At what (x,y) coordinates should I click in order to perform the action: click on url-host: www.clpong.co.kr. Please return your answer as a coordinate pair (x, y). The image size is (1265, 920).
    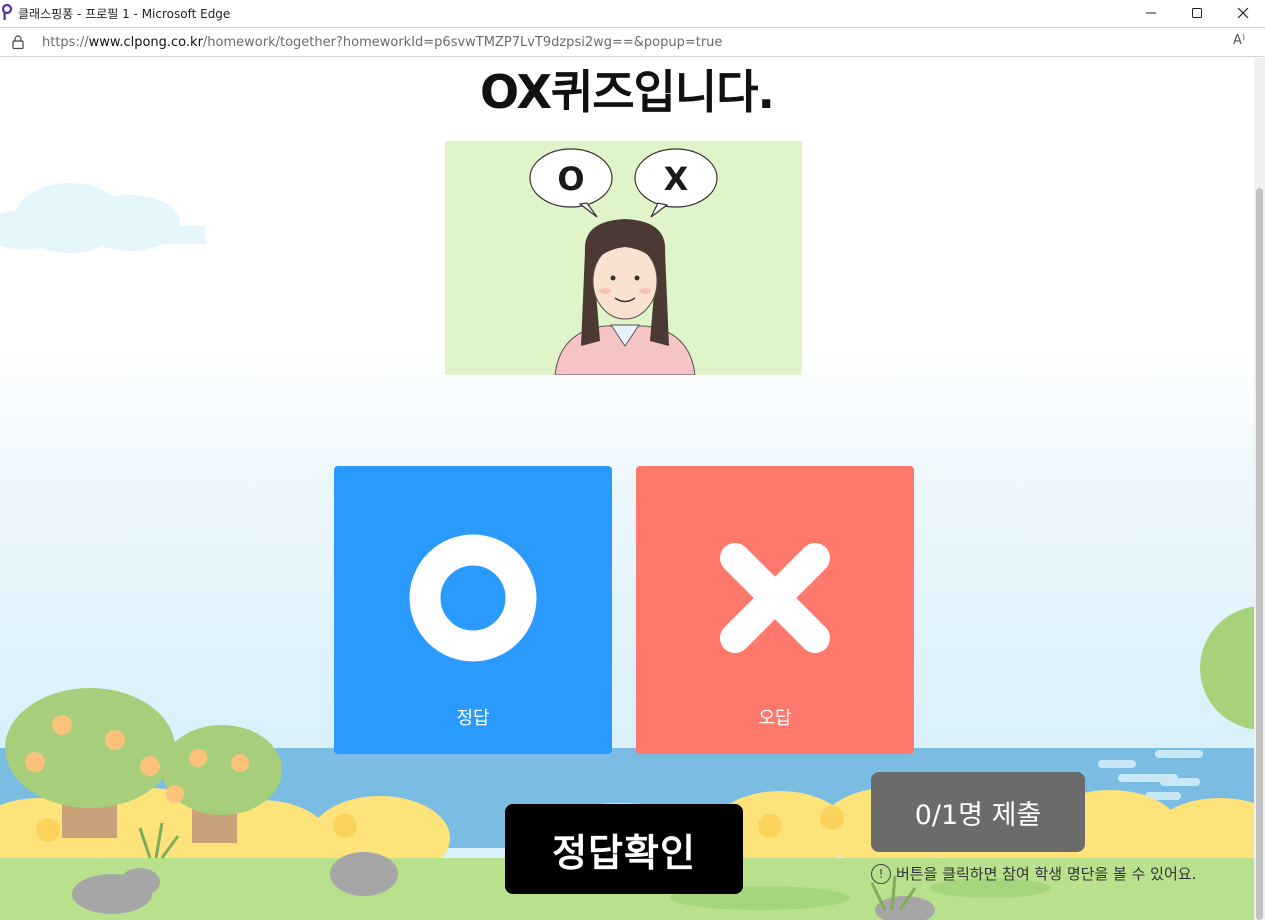
    Looking at the image, I should click on (145, 42).